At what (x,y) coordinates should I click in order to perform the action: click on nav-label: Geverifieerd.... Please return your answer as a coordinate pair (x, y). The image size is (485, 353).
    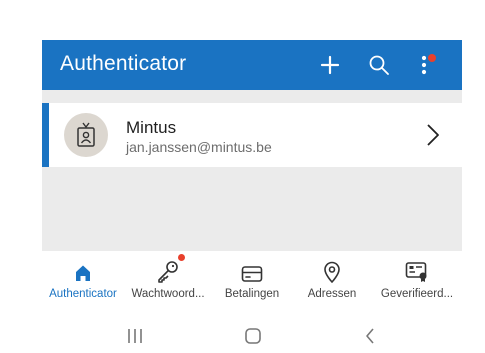
    Looking at the image, I should click on (417, 294).